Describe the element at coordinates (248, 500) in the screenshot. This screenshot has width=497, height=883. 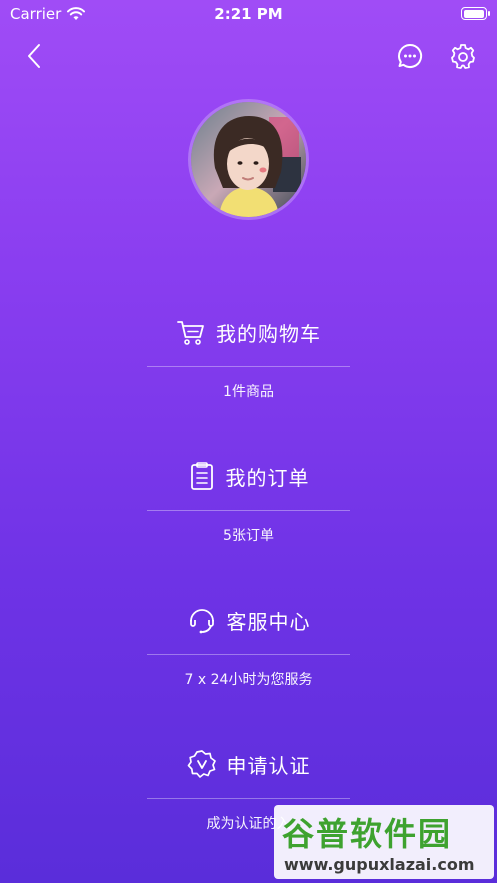
I see `menu-orders: 我的订单 5张订单` at that location.